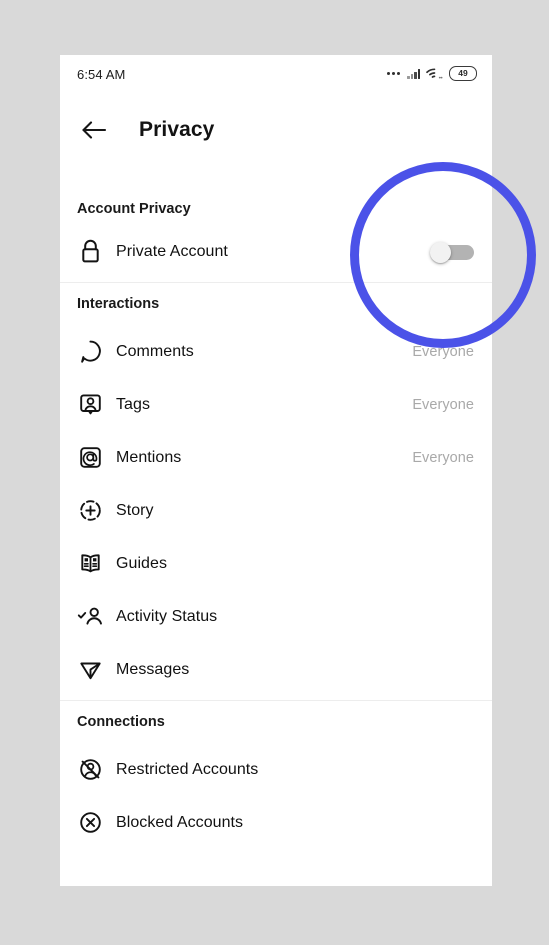  I want to click on row-label-story: Story, so click(135, 510).